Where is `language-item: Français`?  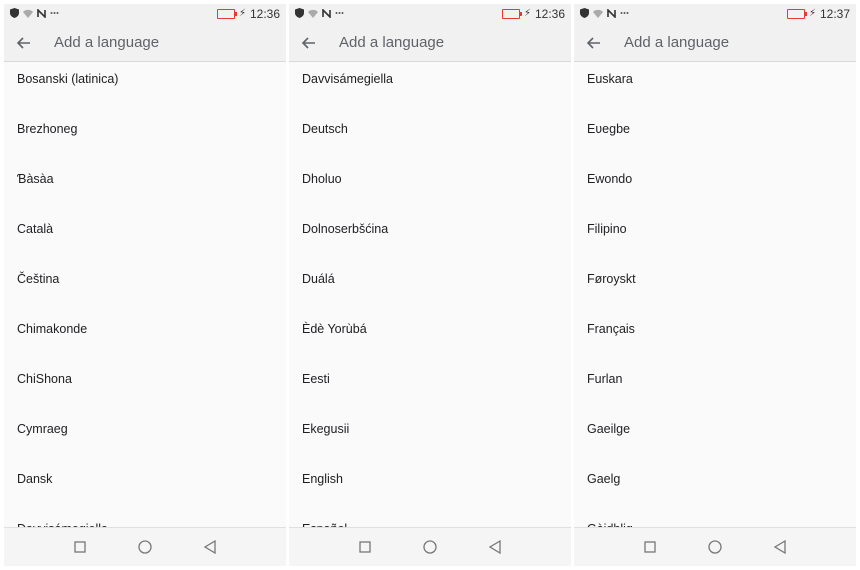 language-item: Français is located at coordinates (716, 329).